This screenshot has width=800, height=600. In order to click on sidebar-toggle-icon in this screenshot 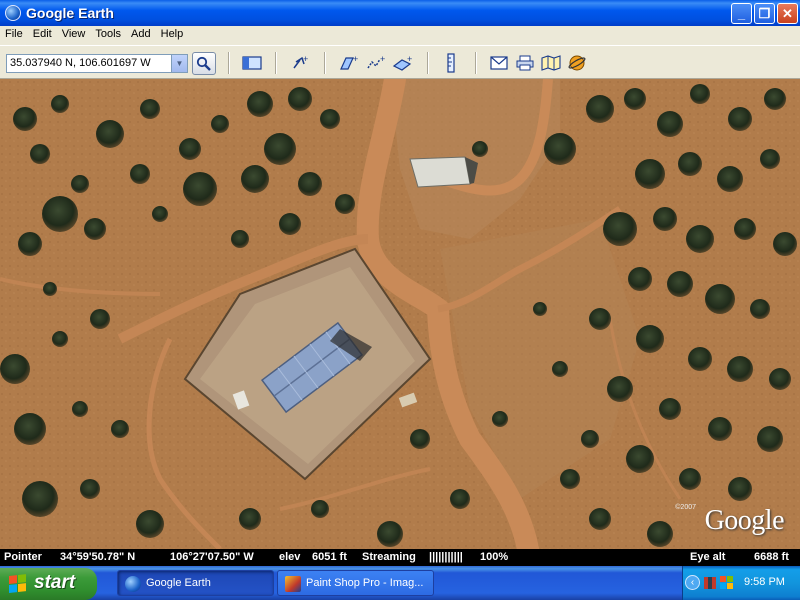, I will do `click(252, 63)`.